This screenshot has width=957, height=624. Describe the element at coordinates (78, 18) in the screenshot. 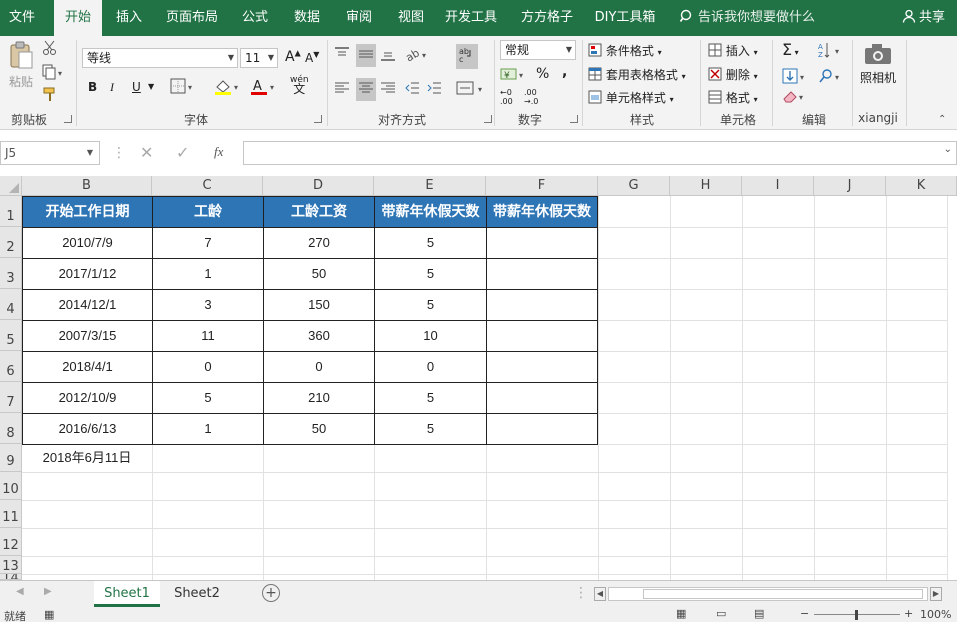

I see `tab-home: 开始` at that location.